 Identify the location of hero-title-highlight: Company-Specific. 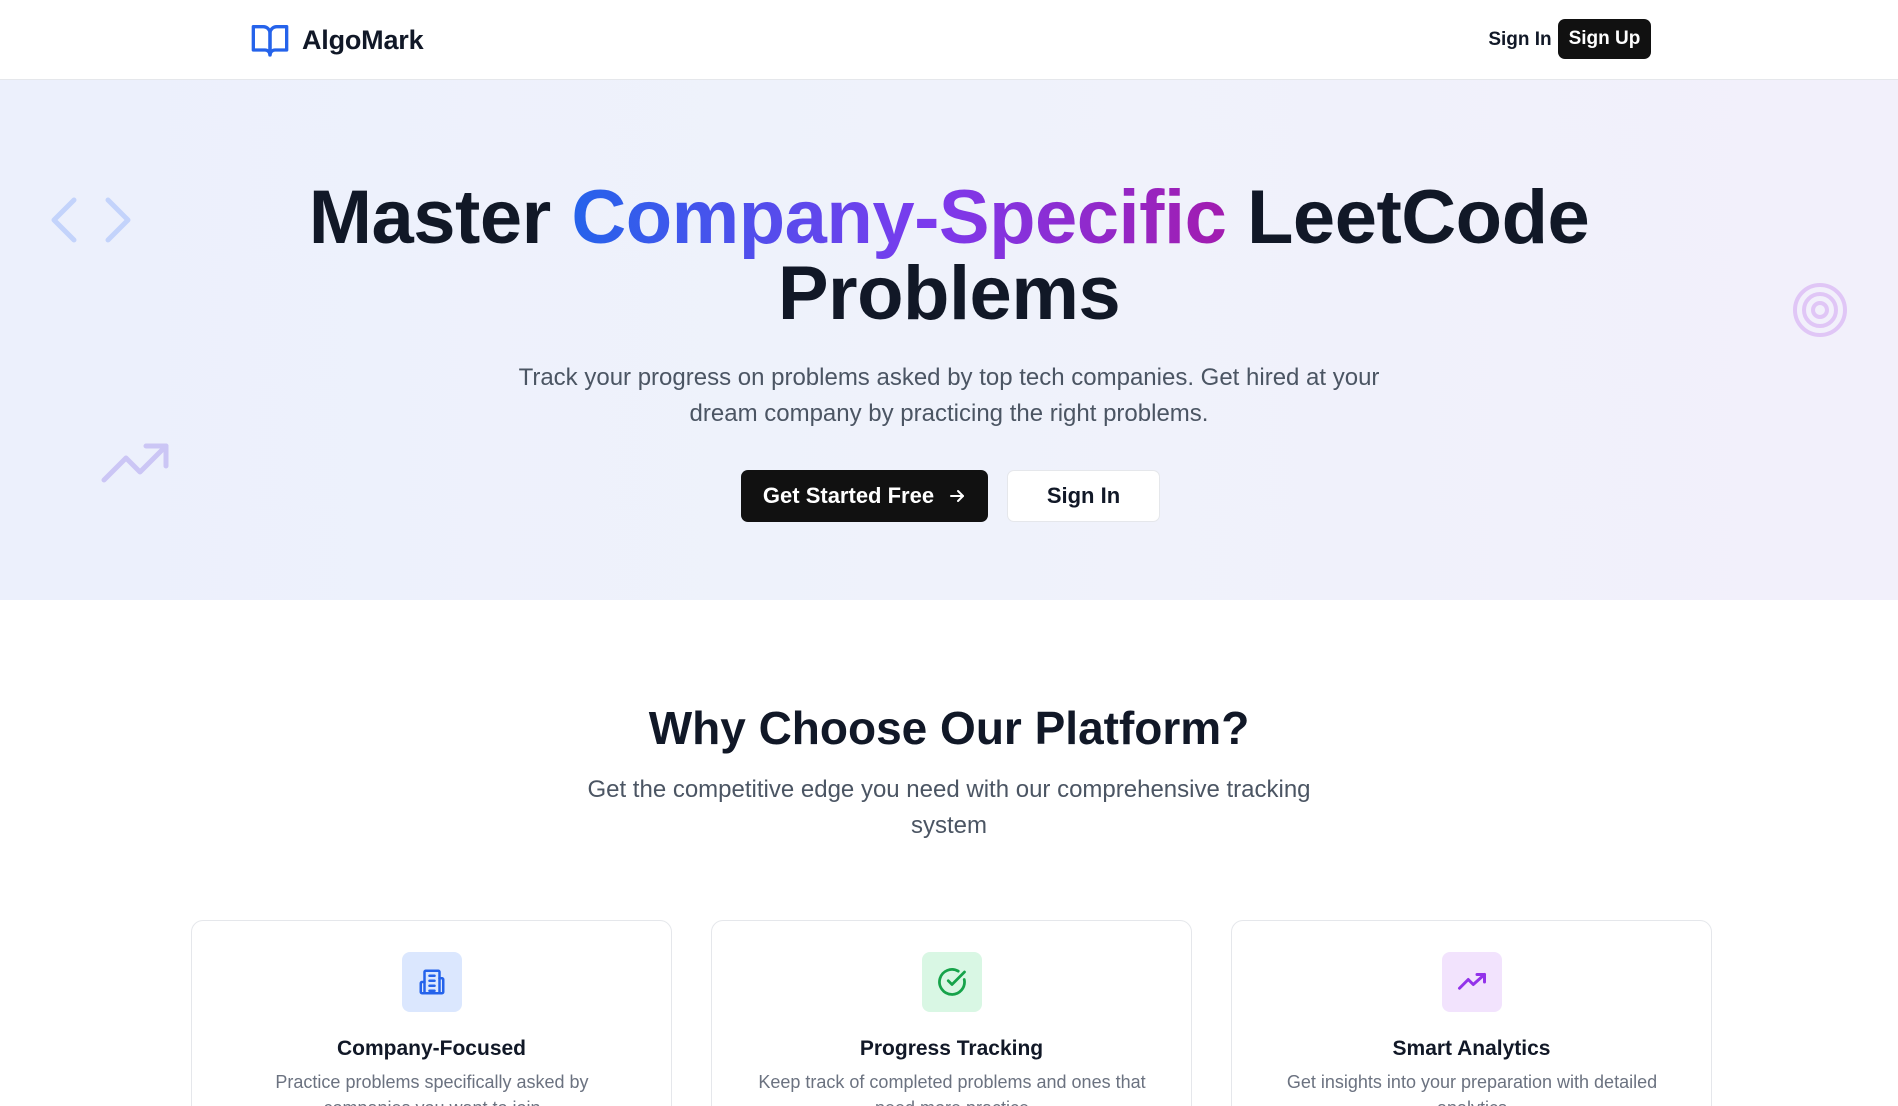
(899, 217).